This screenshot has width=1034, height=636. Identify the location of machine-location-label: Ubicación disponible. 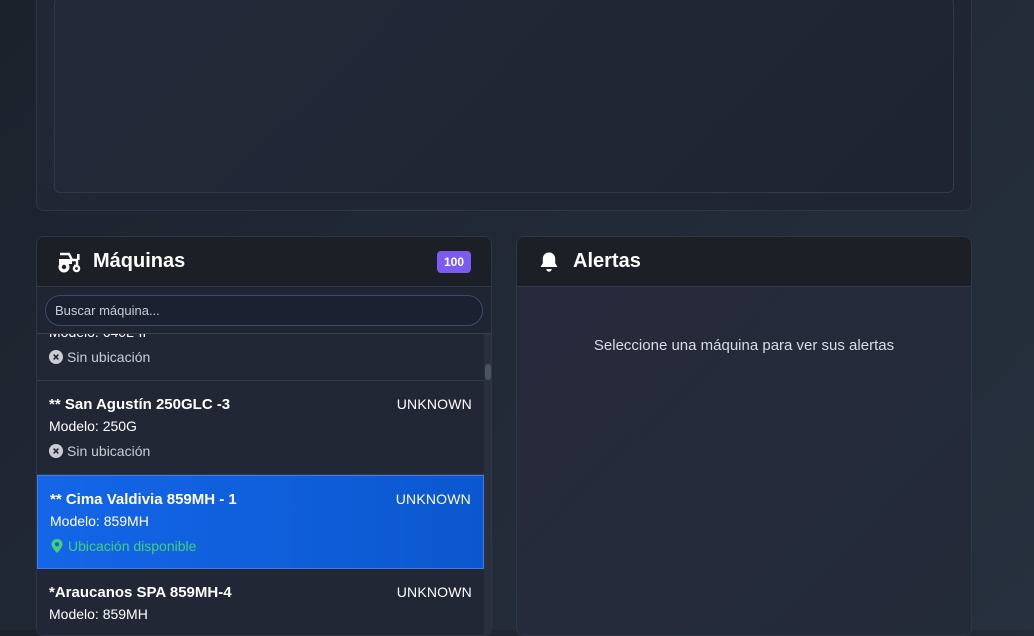
(132, 546).